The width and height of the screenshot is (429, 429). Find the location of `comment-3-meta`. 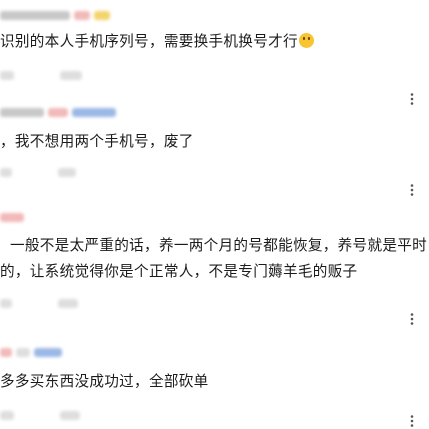

comment-3-meta is located at coordinates (12, 217).